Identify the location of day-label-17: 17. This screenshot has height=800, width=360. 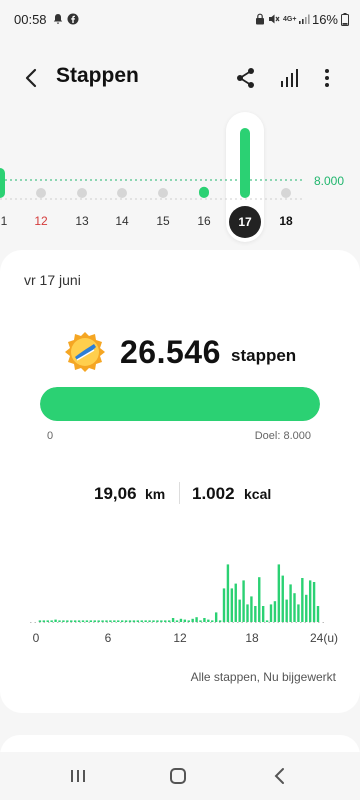
(245, 222).